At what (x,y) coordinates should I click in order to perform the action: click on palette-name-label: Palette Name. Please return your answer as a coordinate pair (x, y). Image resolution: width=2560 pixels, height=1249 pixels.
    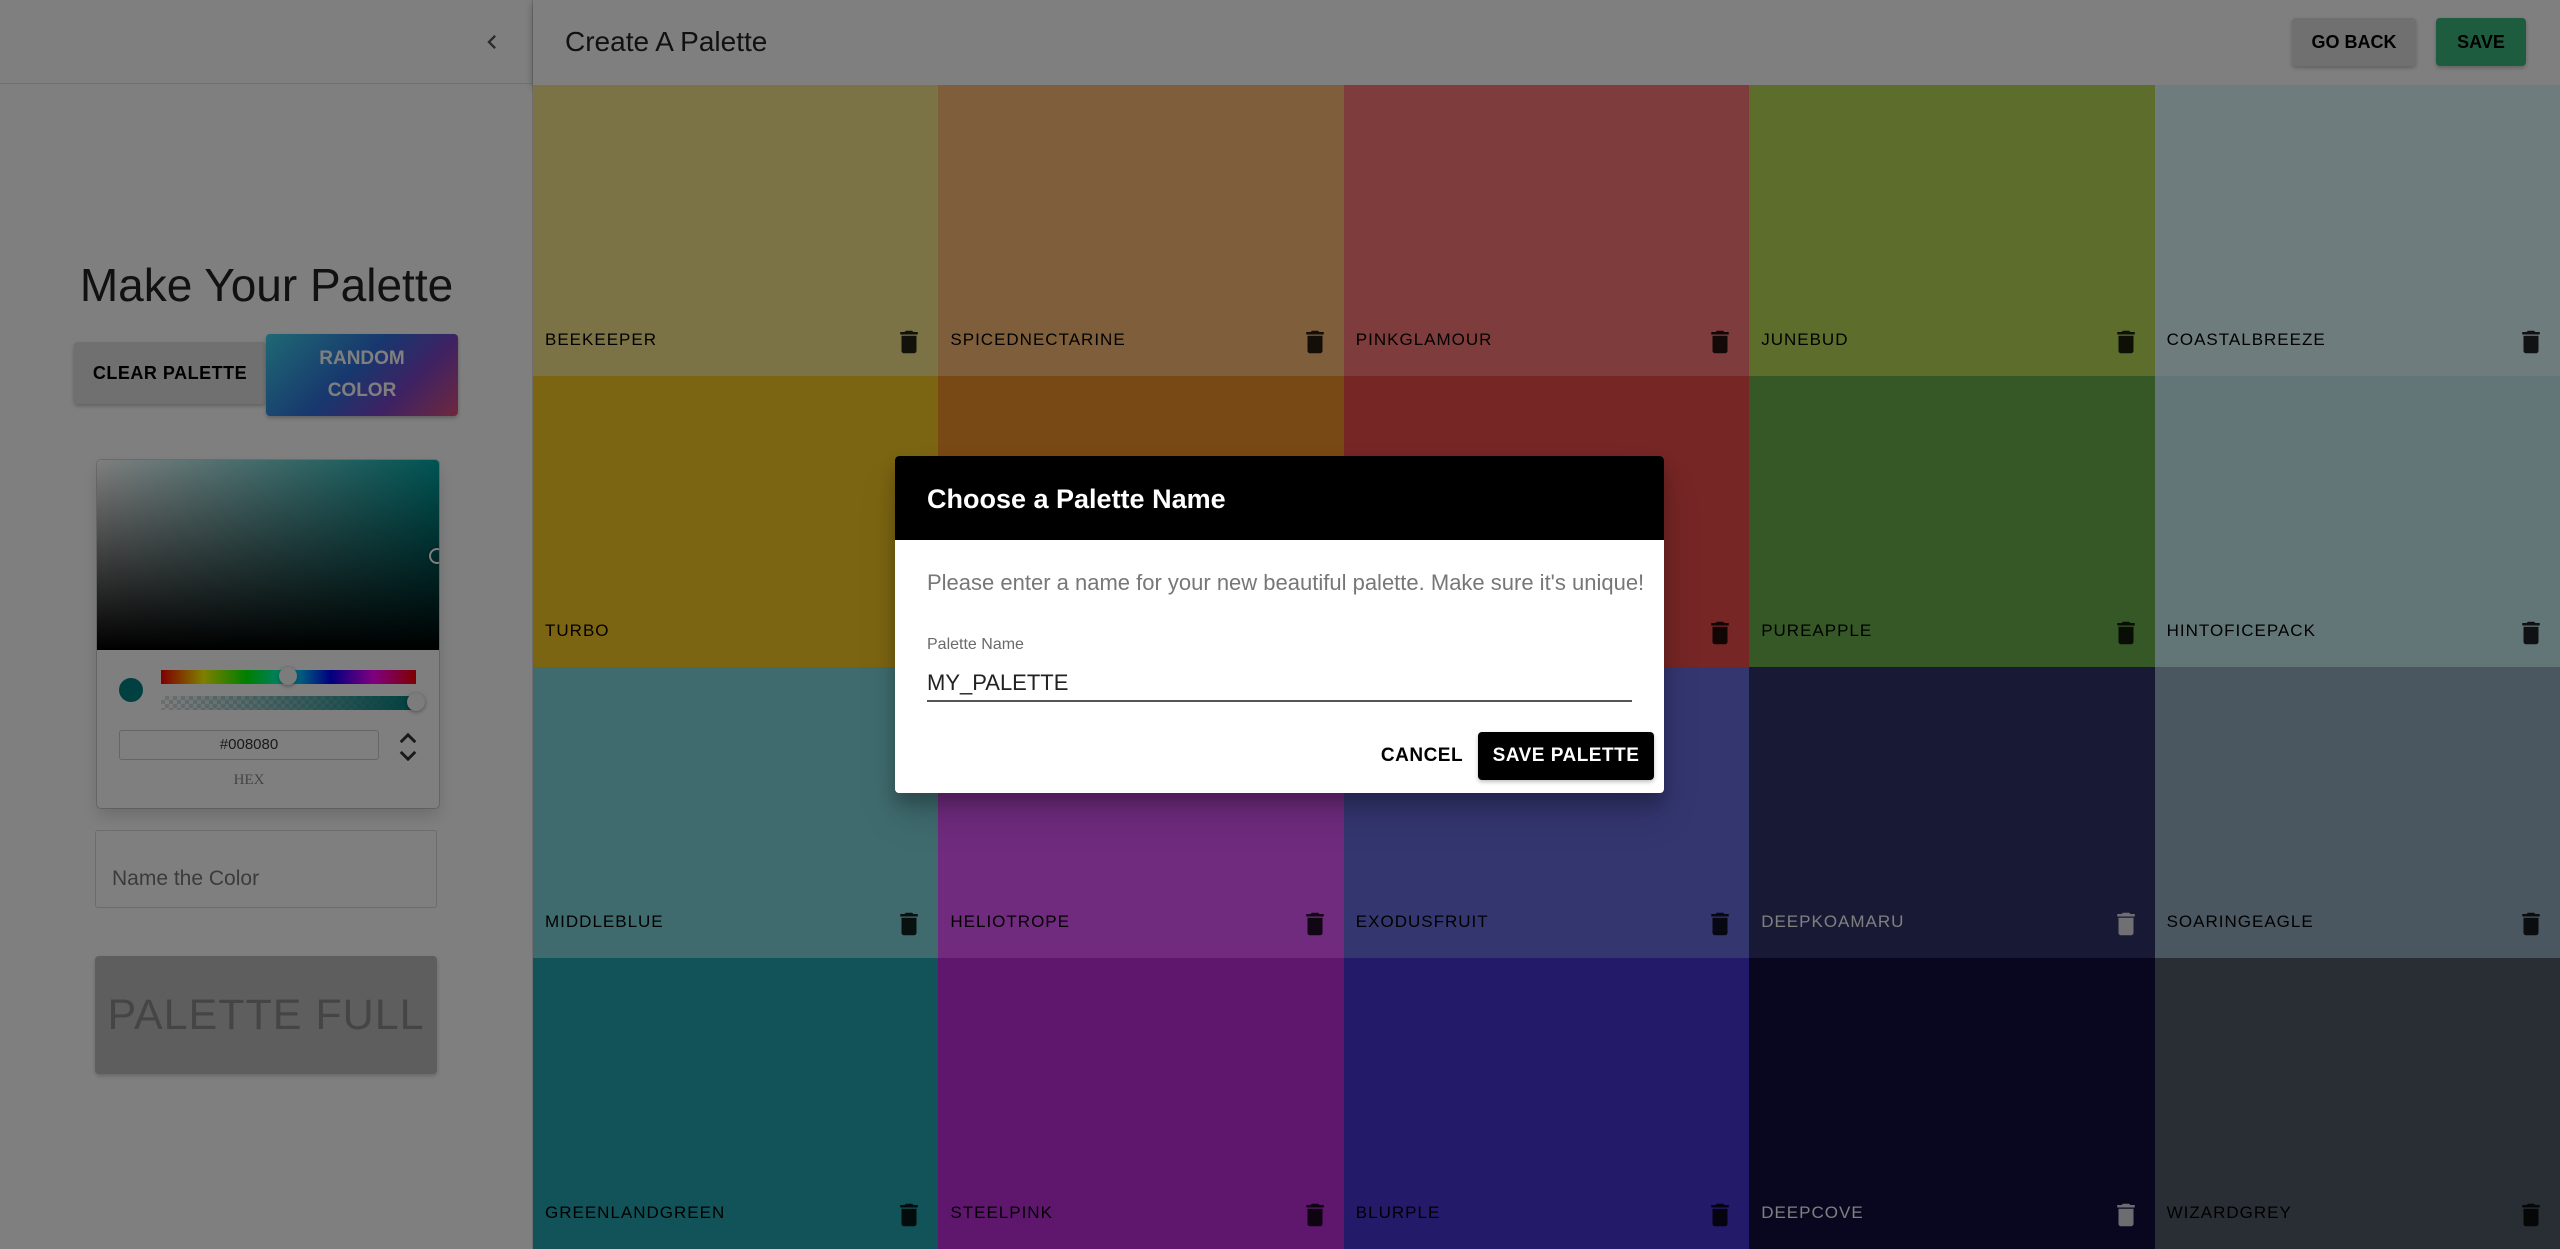
    Looking at the image, I should click on (975, 644).